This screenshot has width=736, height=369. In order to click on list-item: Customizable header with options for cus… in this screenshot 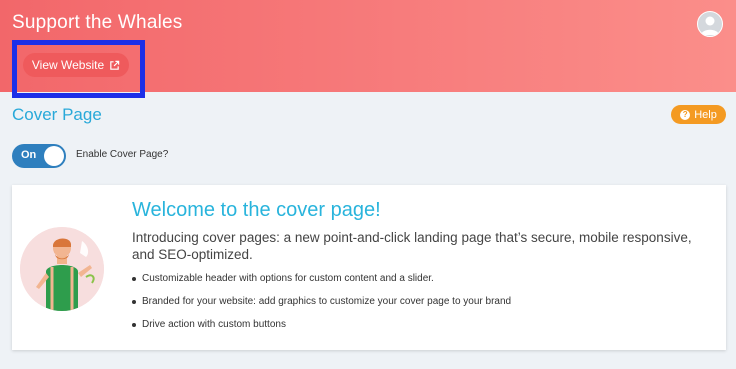, I will do `click(417, 284)`.